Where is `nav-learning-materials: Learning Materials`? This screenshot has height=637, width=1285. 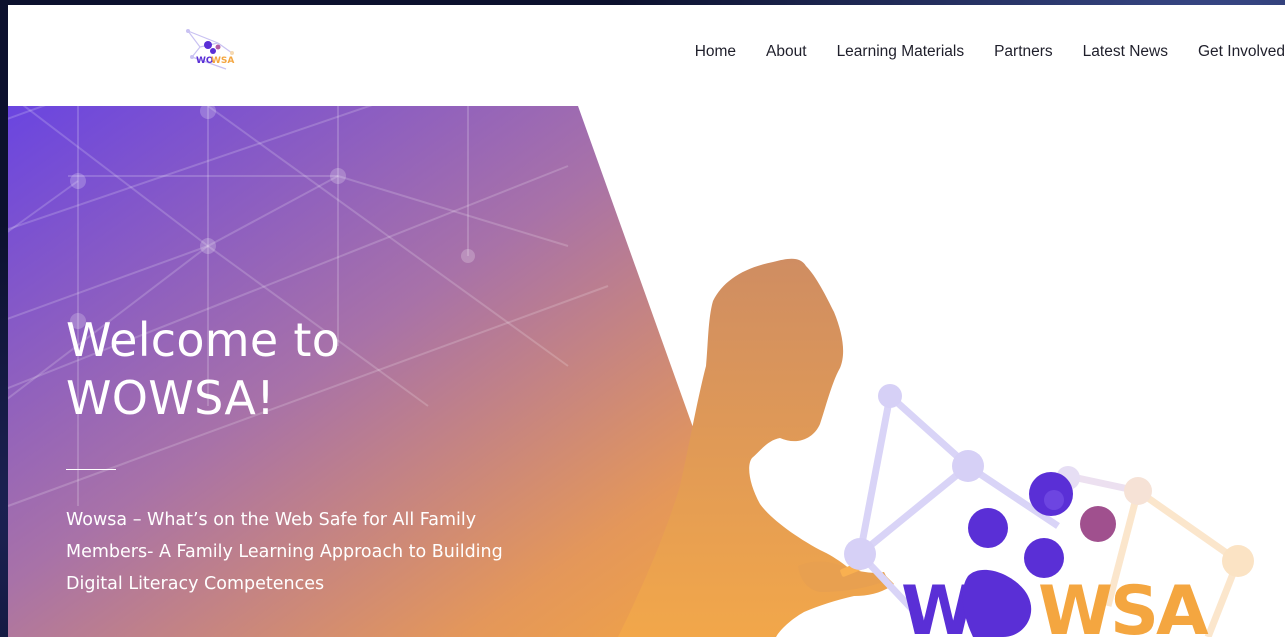 nav-learning-materials: Learning Materials is located at coordinates (901, 52).